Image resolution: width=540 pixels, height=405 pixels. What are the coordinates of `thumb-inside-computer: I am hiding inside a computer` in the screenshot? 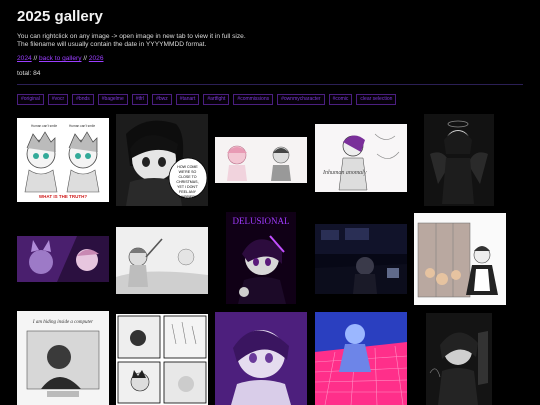 It's located at (63, 358).